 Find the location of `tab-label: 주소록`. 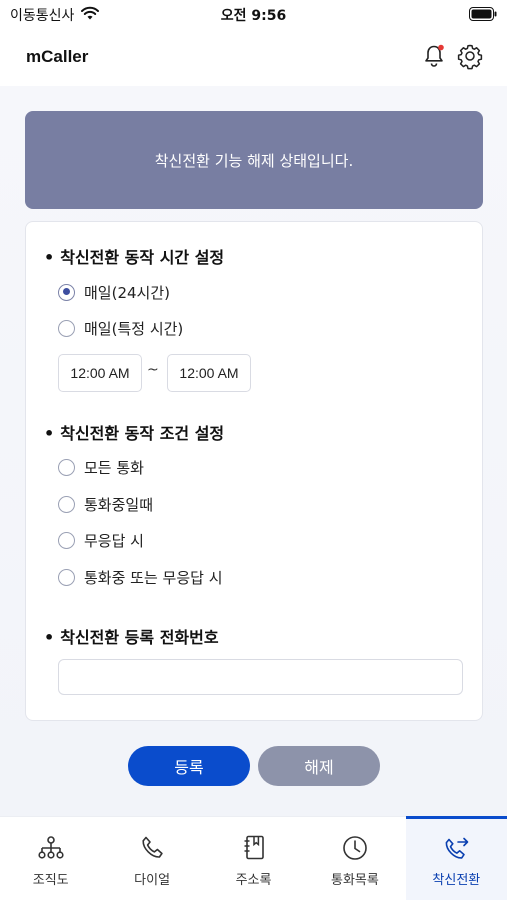

tab-label: 주소록 is located at coordinates (253, 880).